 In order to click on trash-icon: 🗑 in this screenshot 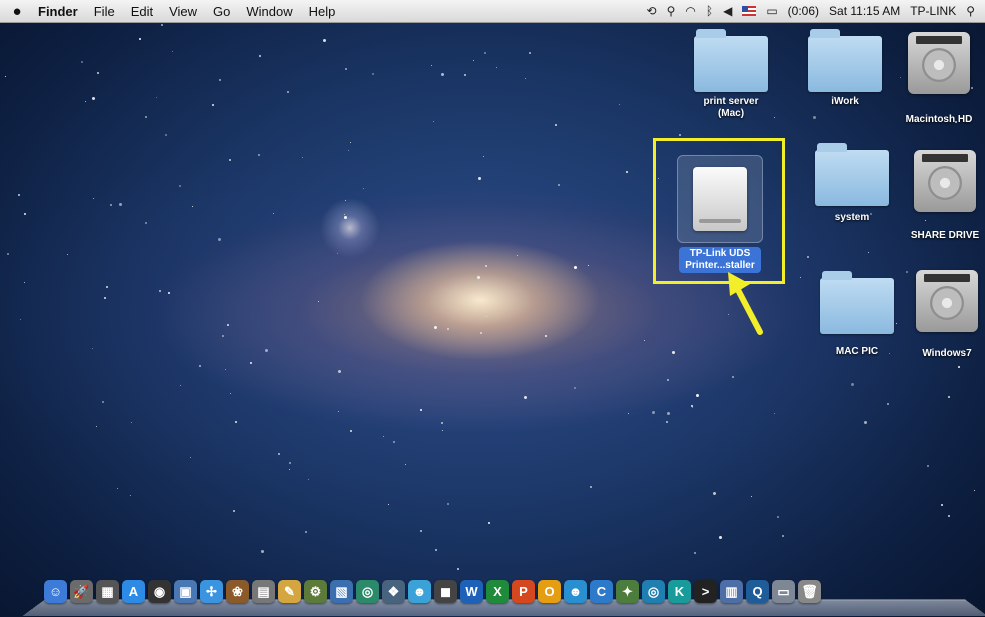, I will do `click(809, 591)`.